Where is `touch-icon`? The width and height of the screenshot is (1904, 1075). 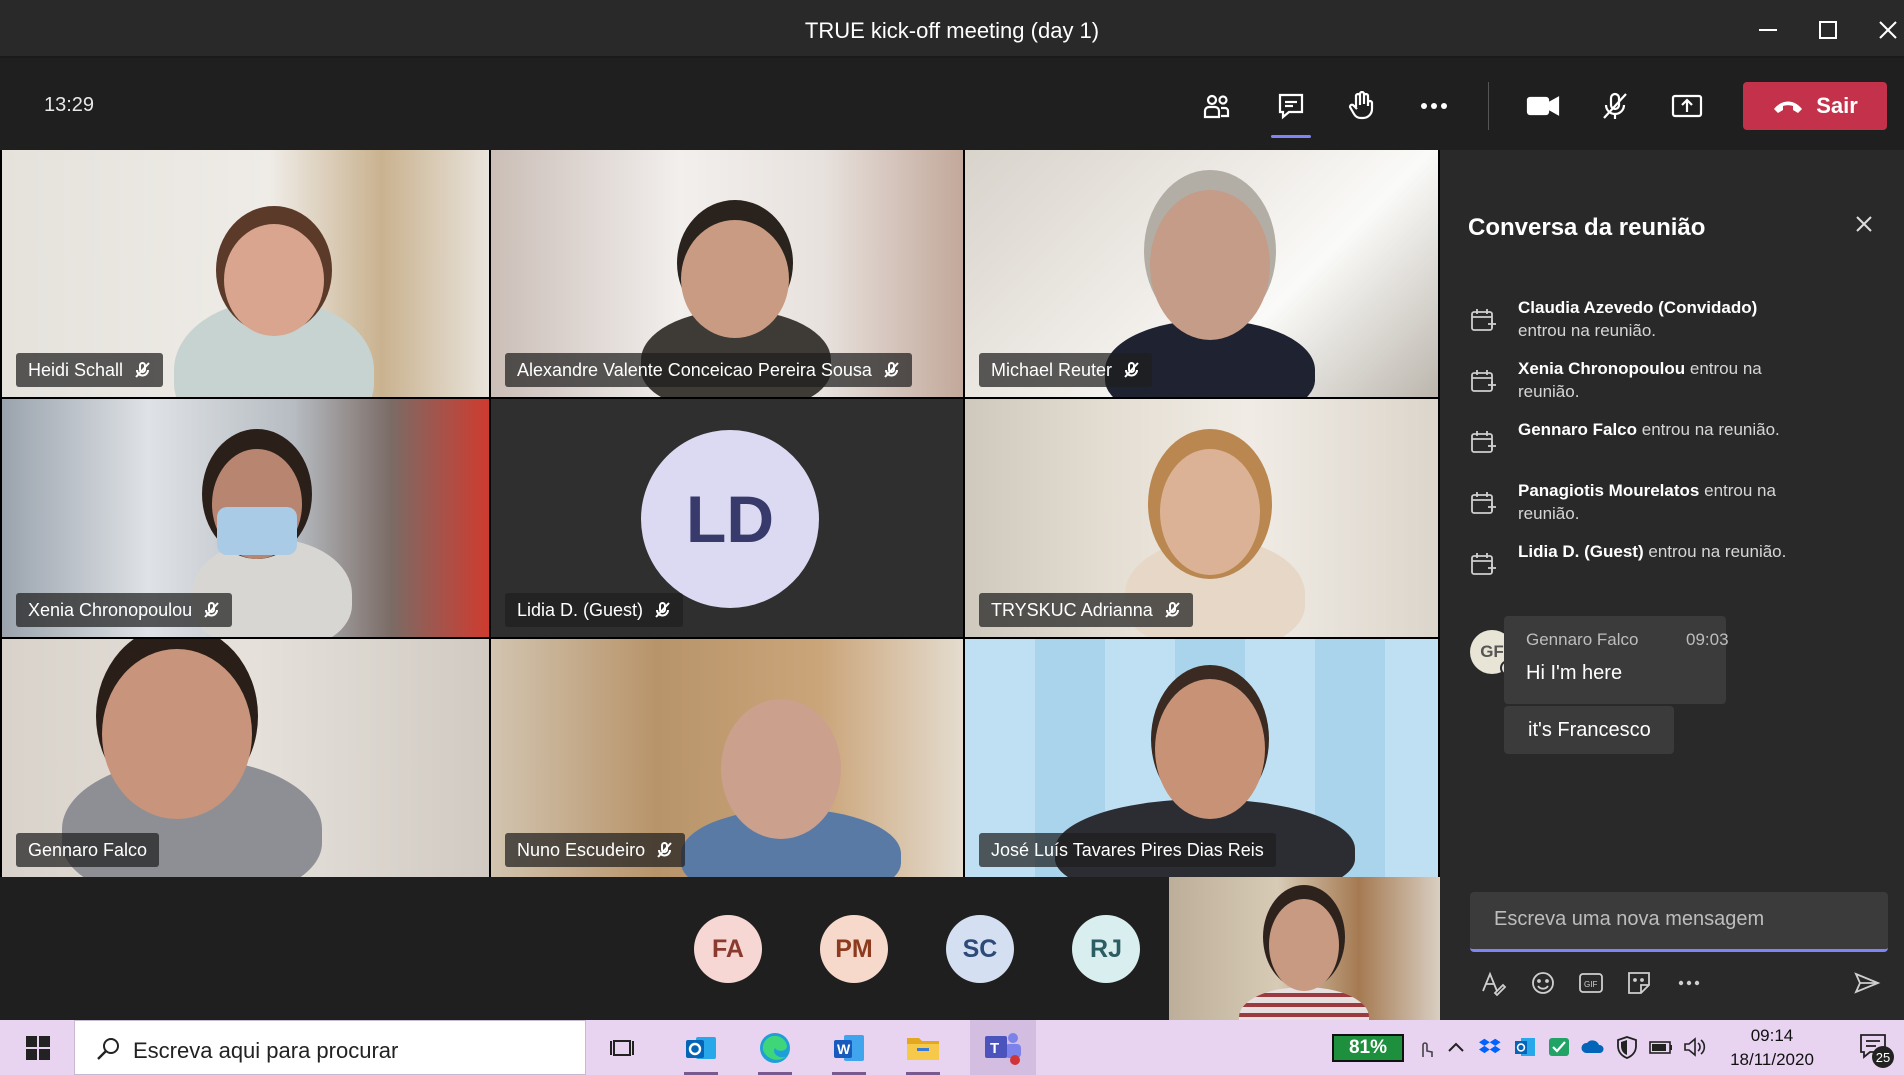 touch-icon is located at coordinates (1425, 1047).